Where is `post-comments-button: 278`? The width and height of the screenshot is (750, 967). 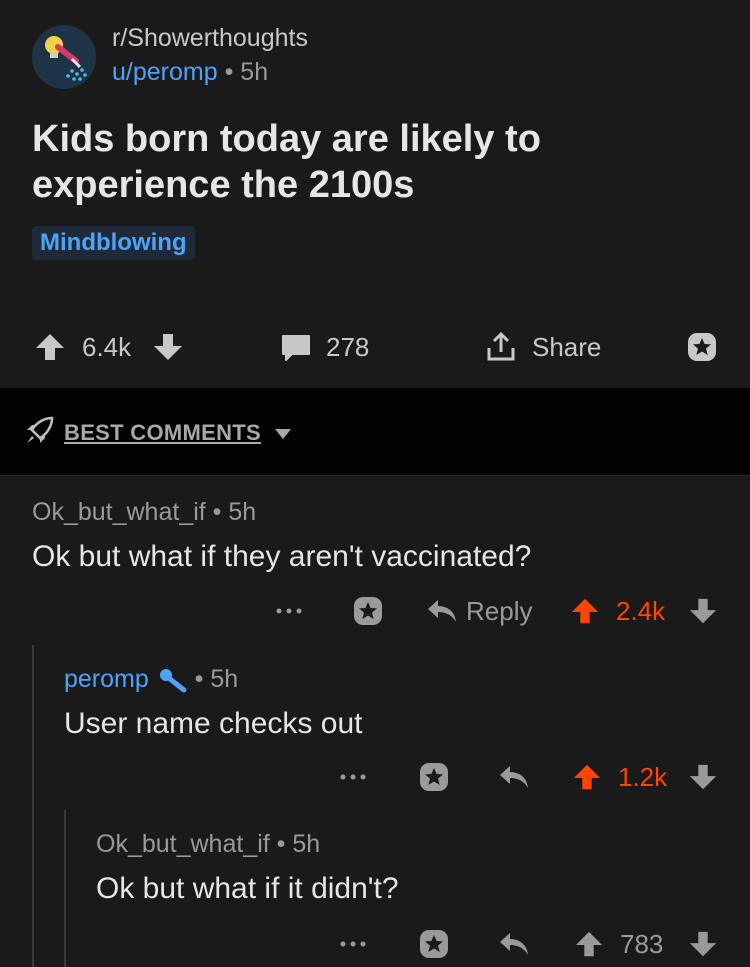 post-comments-button: 278 is located at coordinates (324, 347).